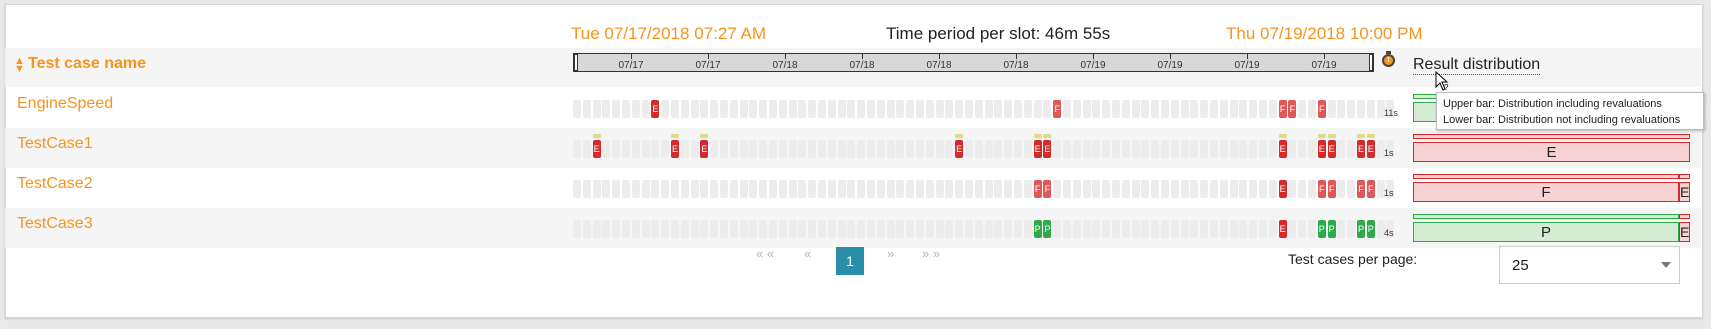 The width and height of the screenshot is (1711, 329). I want to click on distribution-lower-bar: F, so click(1546, 192).